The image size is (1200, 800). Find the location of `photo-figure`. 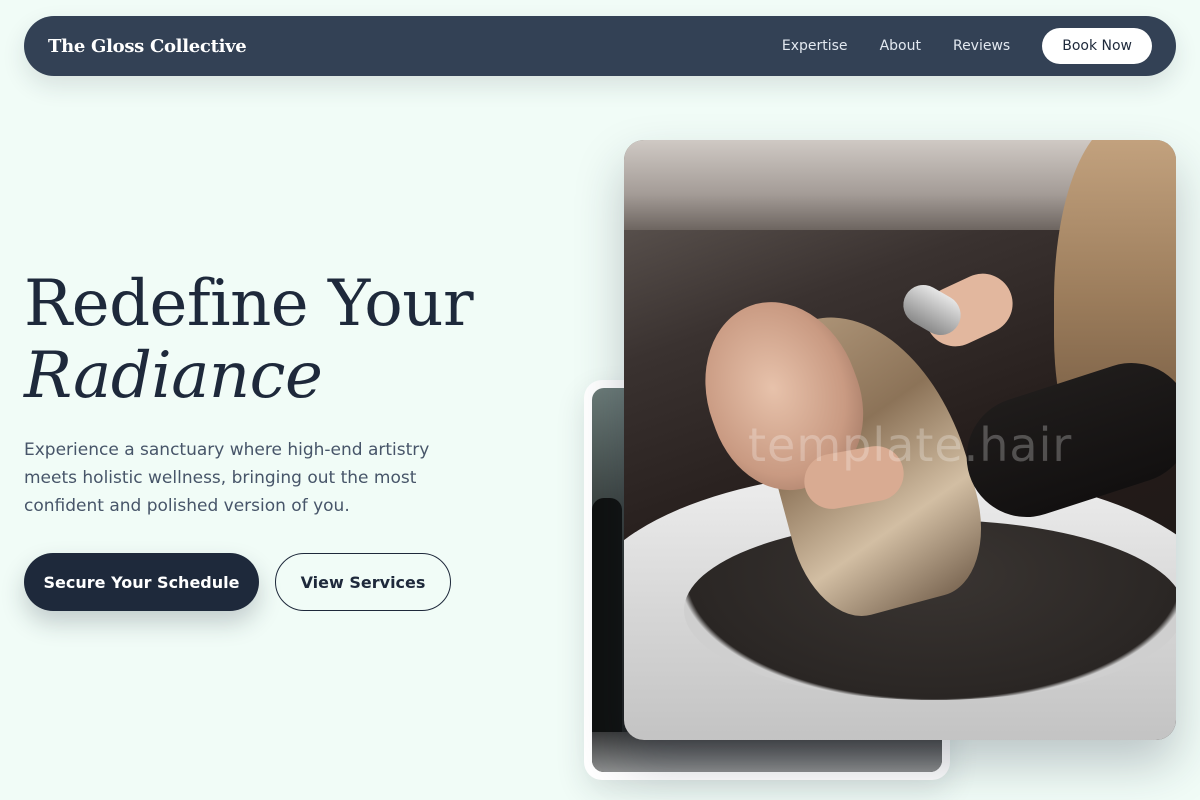

photo-figure is located at coordinates (607, 623).